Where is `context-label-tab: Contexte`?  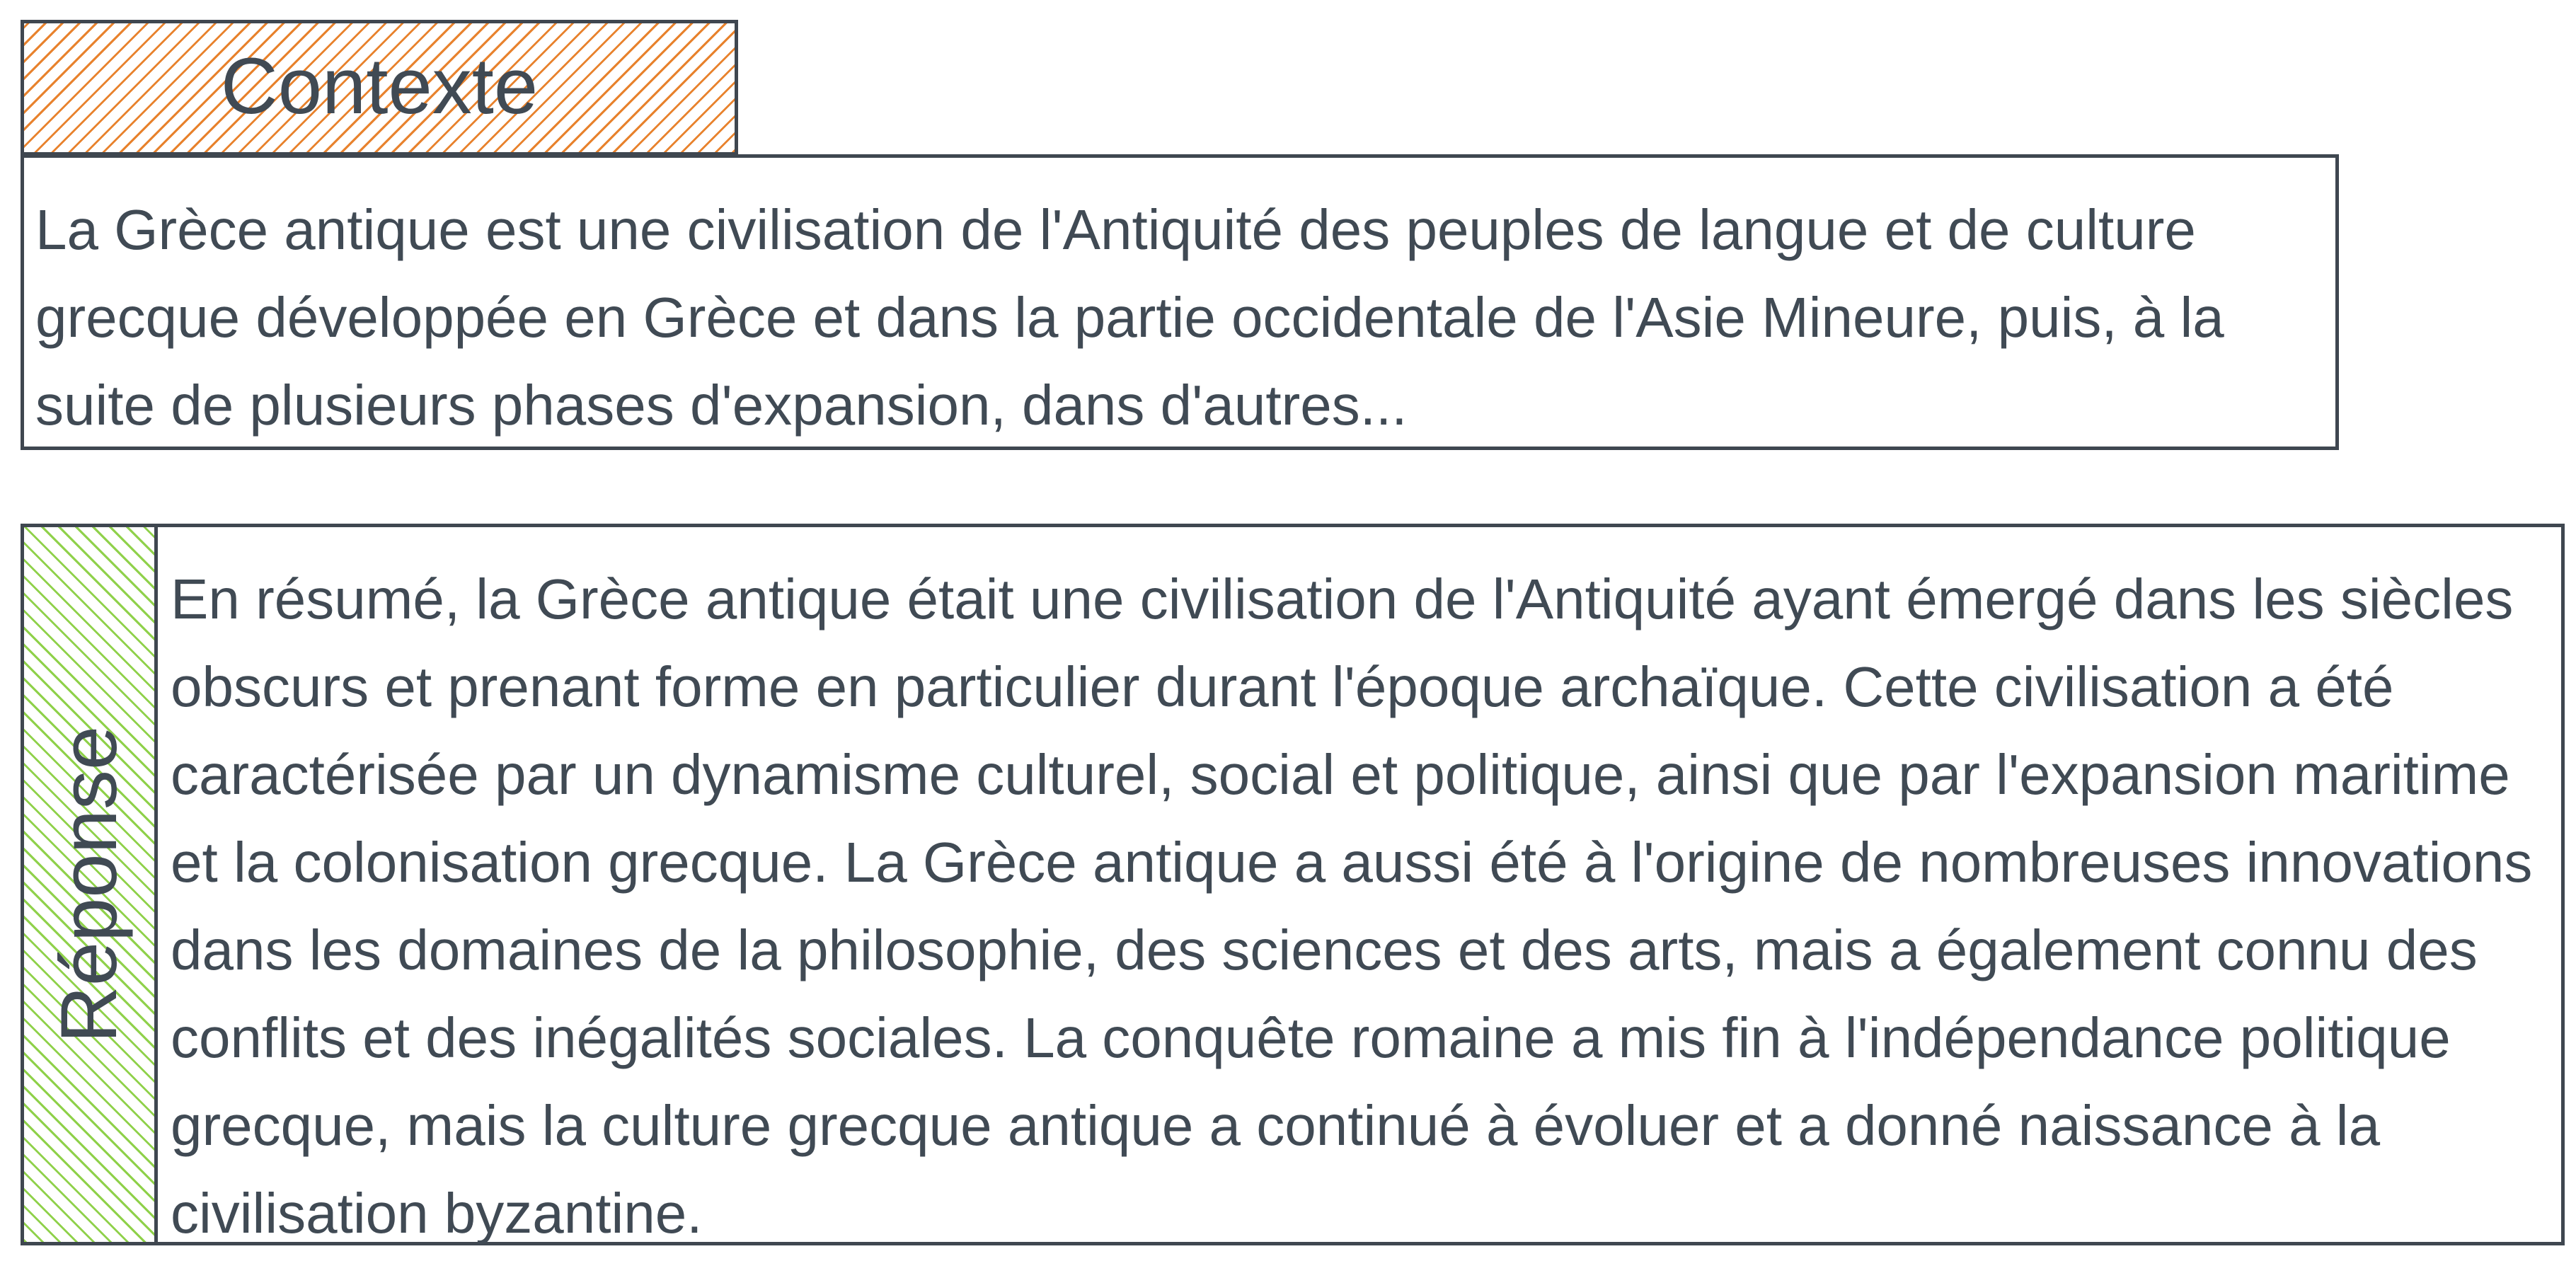 context-label-tab: Contexte is located at coordinates (379, 88).